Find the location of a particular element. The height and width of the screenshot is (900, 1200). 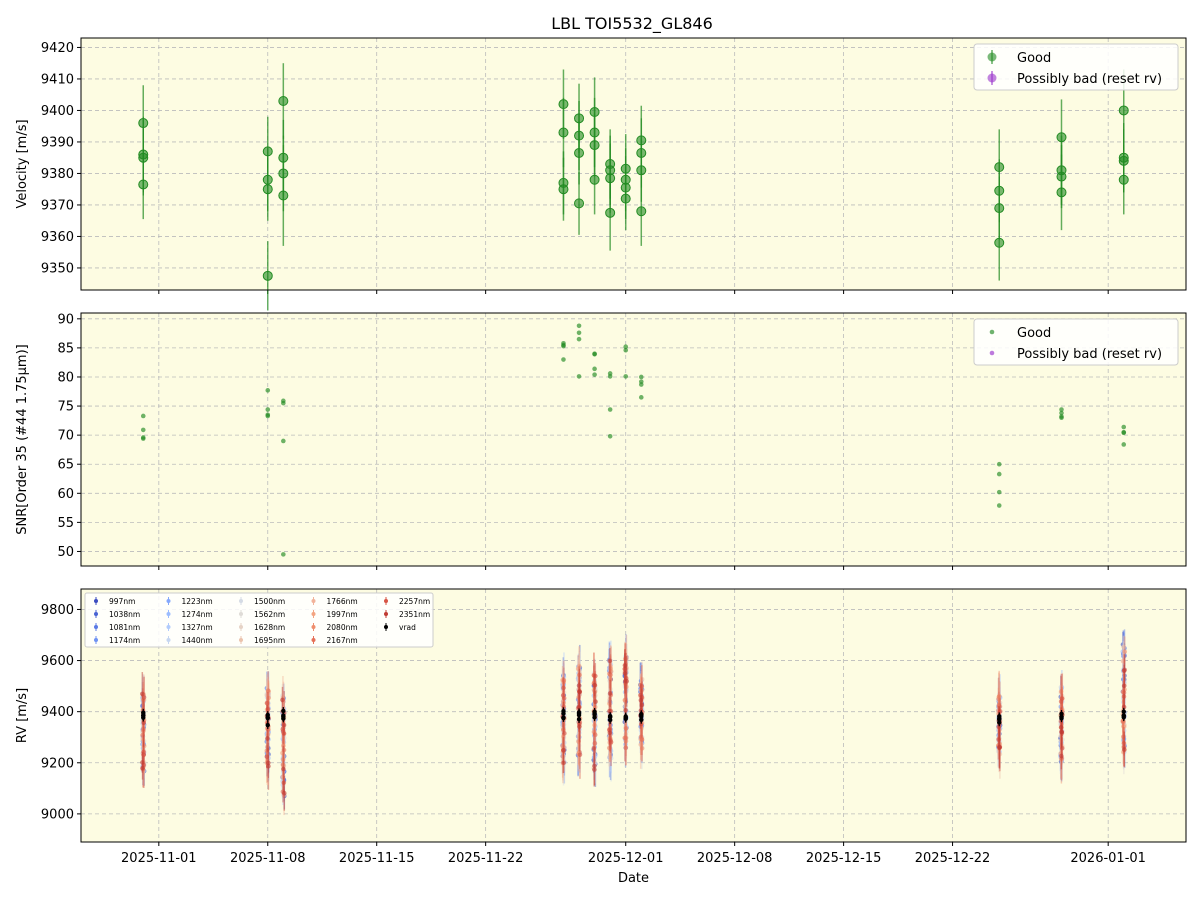

y-tick-label: 9390 is located at coordinates (57, 142).